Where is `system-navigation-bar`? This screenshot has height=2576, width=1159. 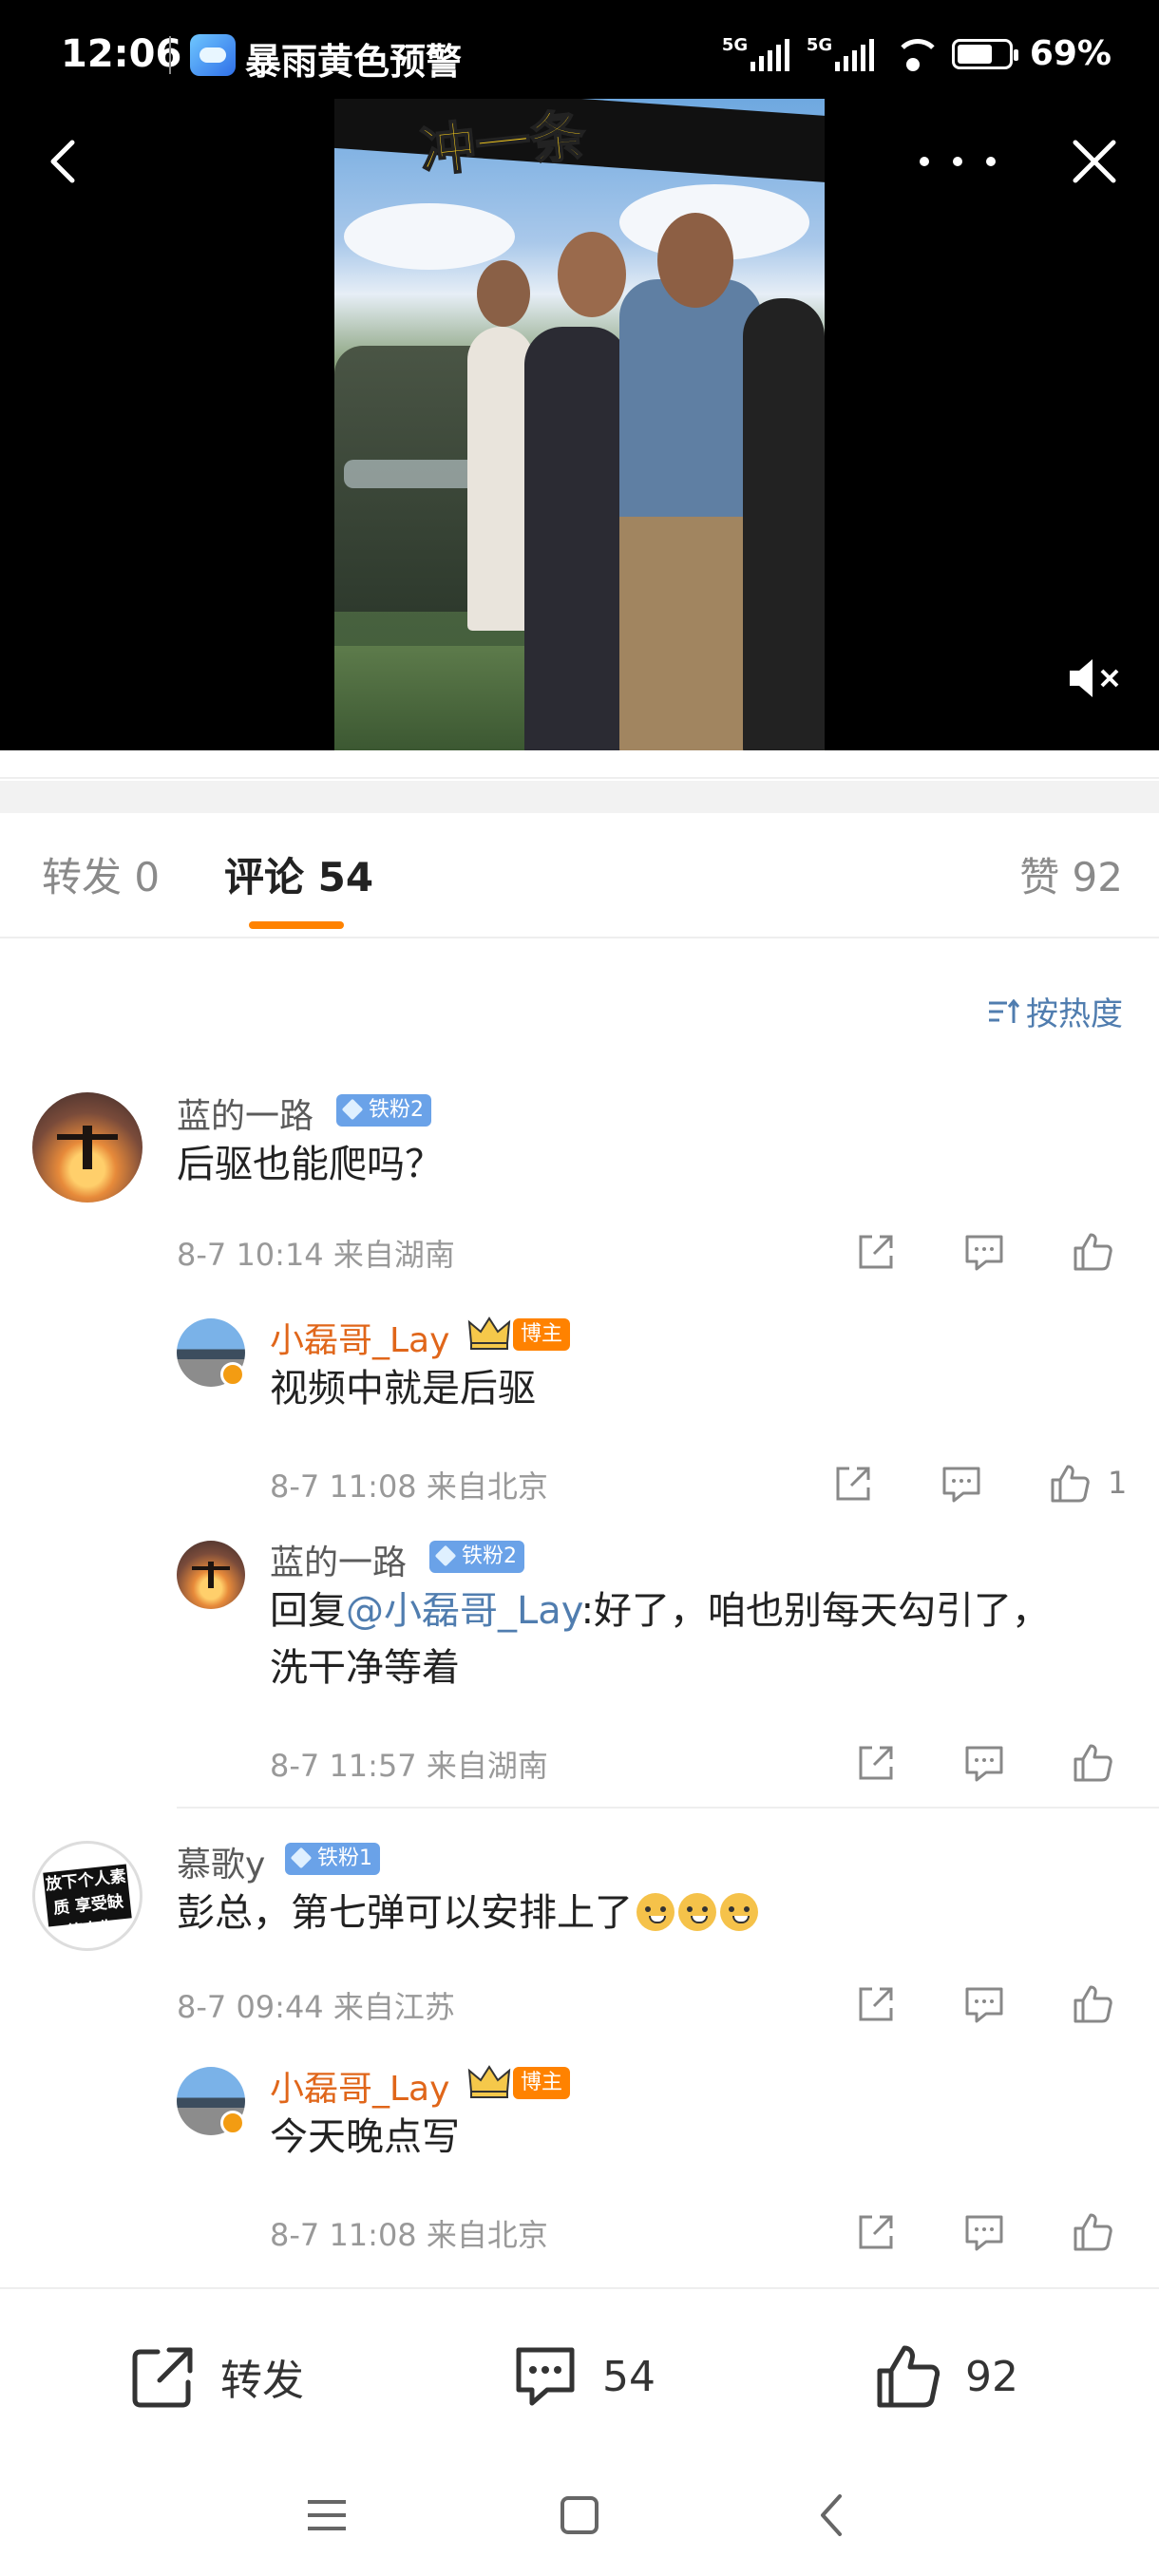
system-navigation-bar is located at coordinates (579, 2515).